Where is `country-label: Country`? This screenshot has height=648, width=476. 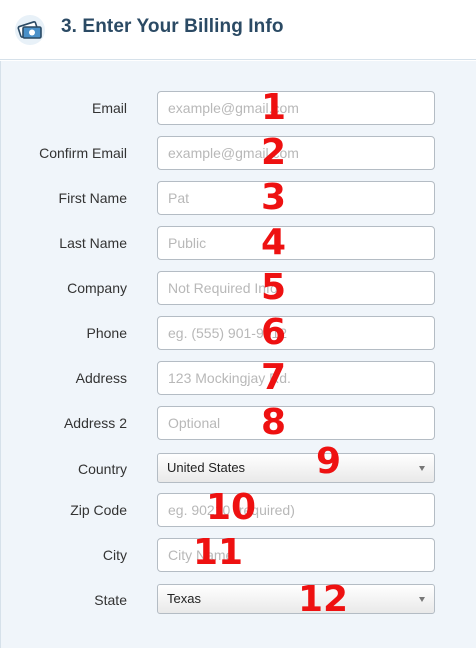 country-label: Country is located at coordinates (102, 469).